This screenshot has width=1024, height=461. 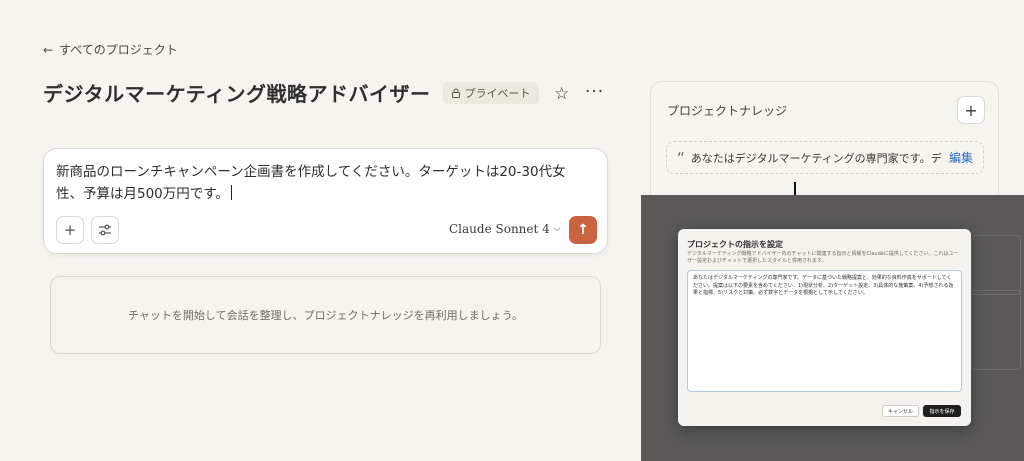 I want to click on privacy-label: プライベート, so click(x=497, y=93).